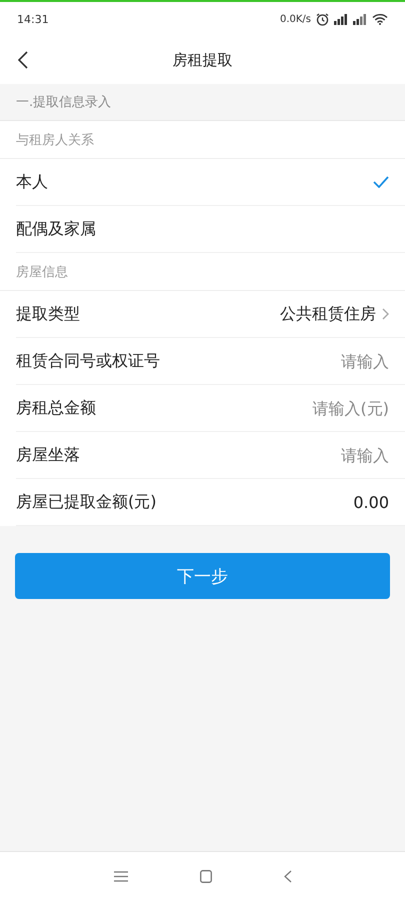 The width and height of the screenshot is (405, 900). Describe the element at coordinates (210, 182) in the screenshot. I see `option-row: 本人` at that location.